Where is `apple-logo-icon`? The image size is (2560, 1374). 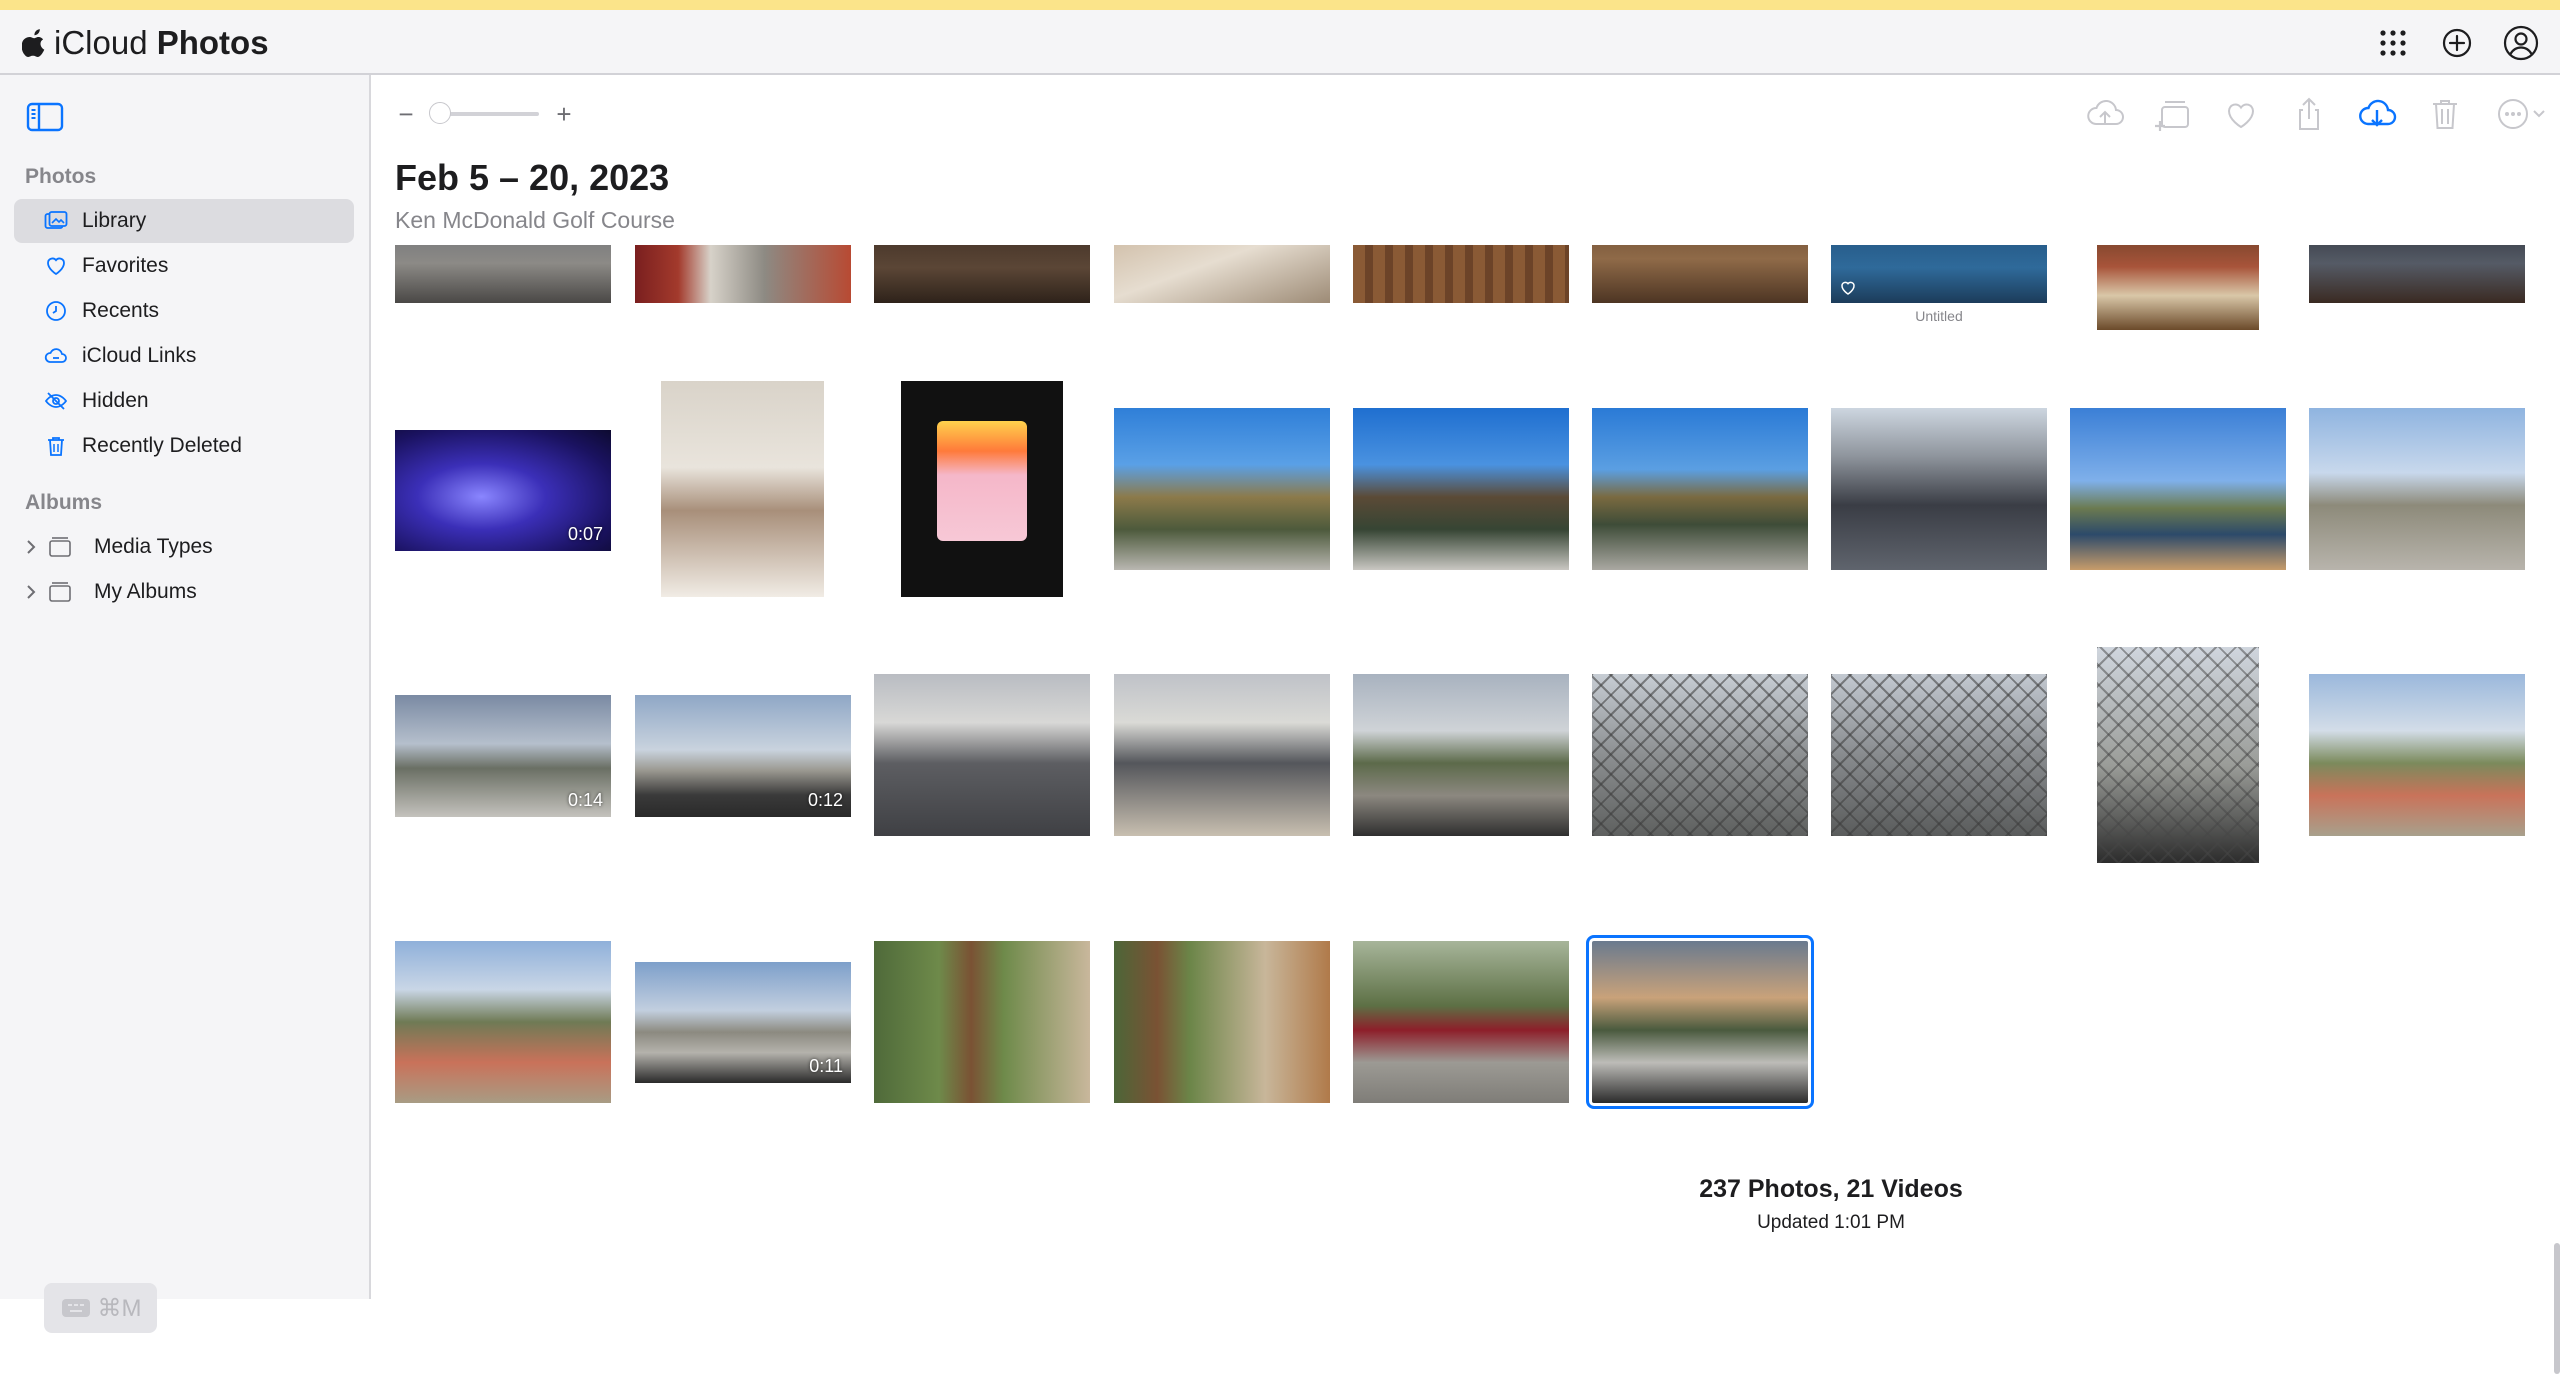 apple-logo-icon is located at coordinates (33, 43).